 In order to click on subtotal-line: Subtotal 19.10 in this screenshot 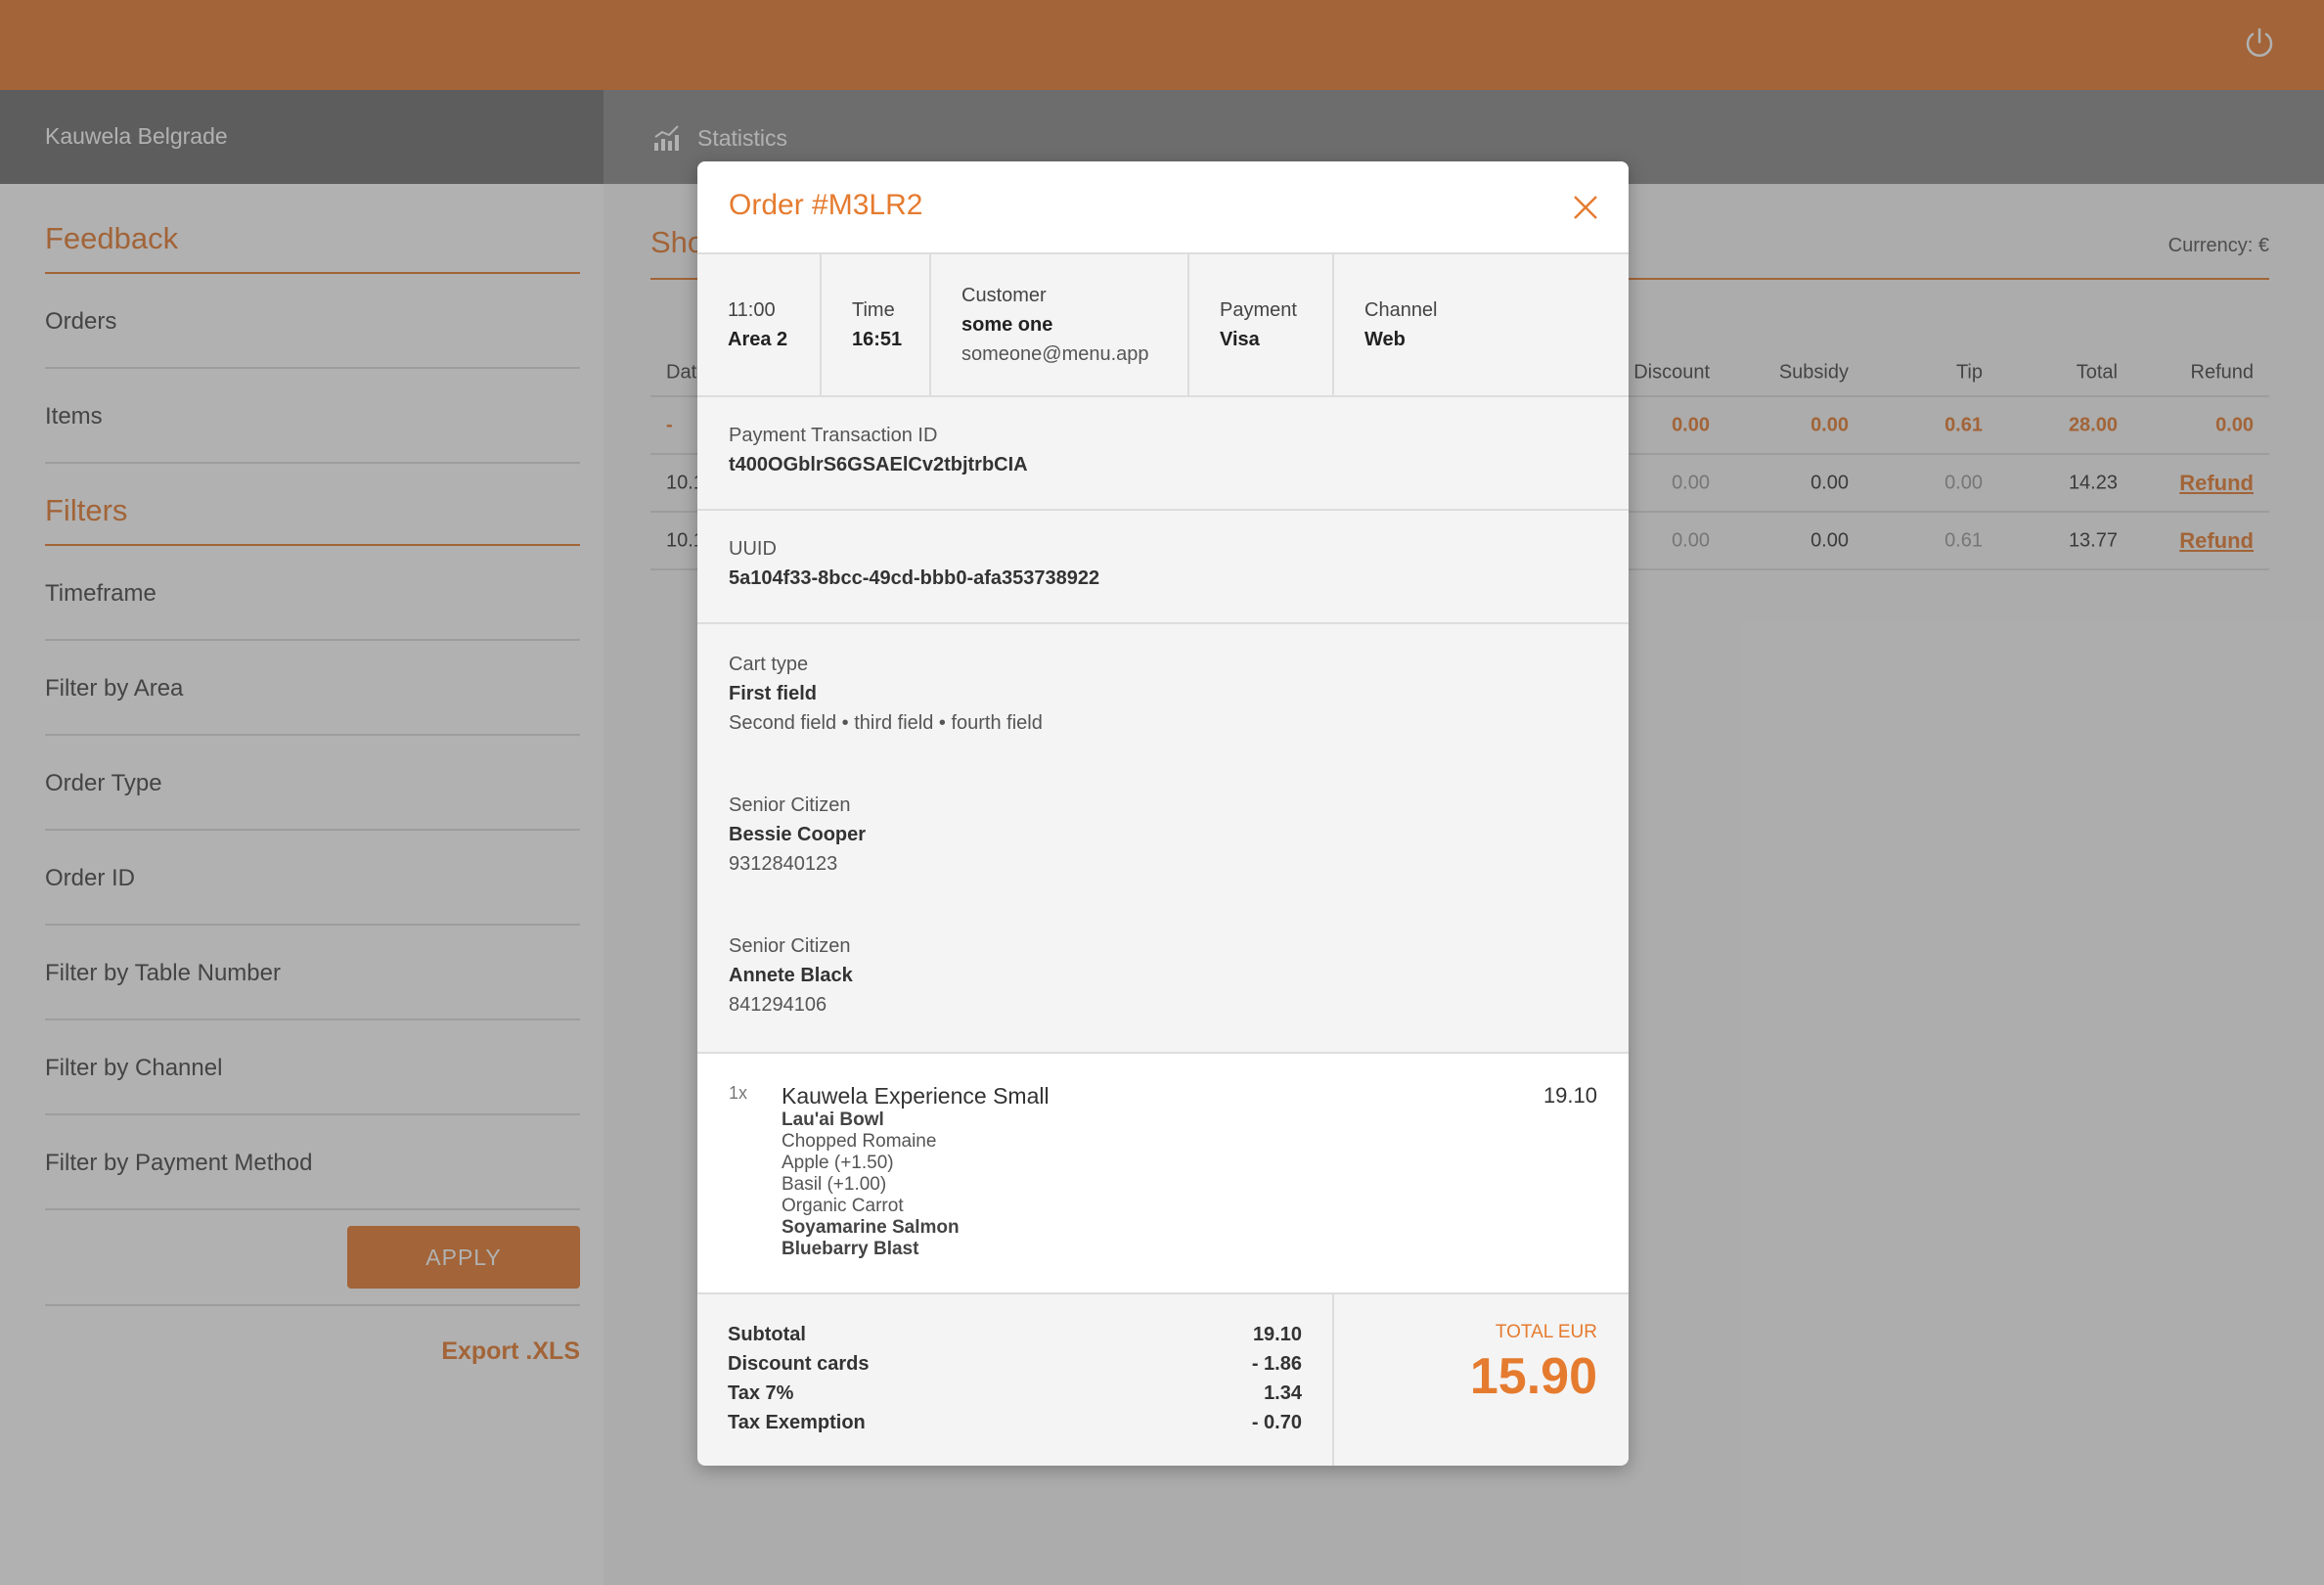, I will do `click(1015, 1334)`.